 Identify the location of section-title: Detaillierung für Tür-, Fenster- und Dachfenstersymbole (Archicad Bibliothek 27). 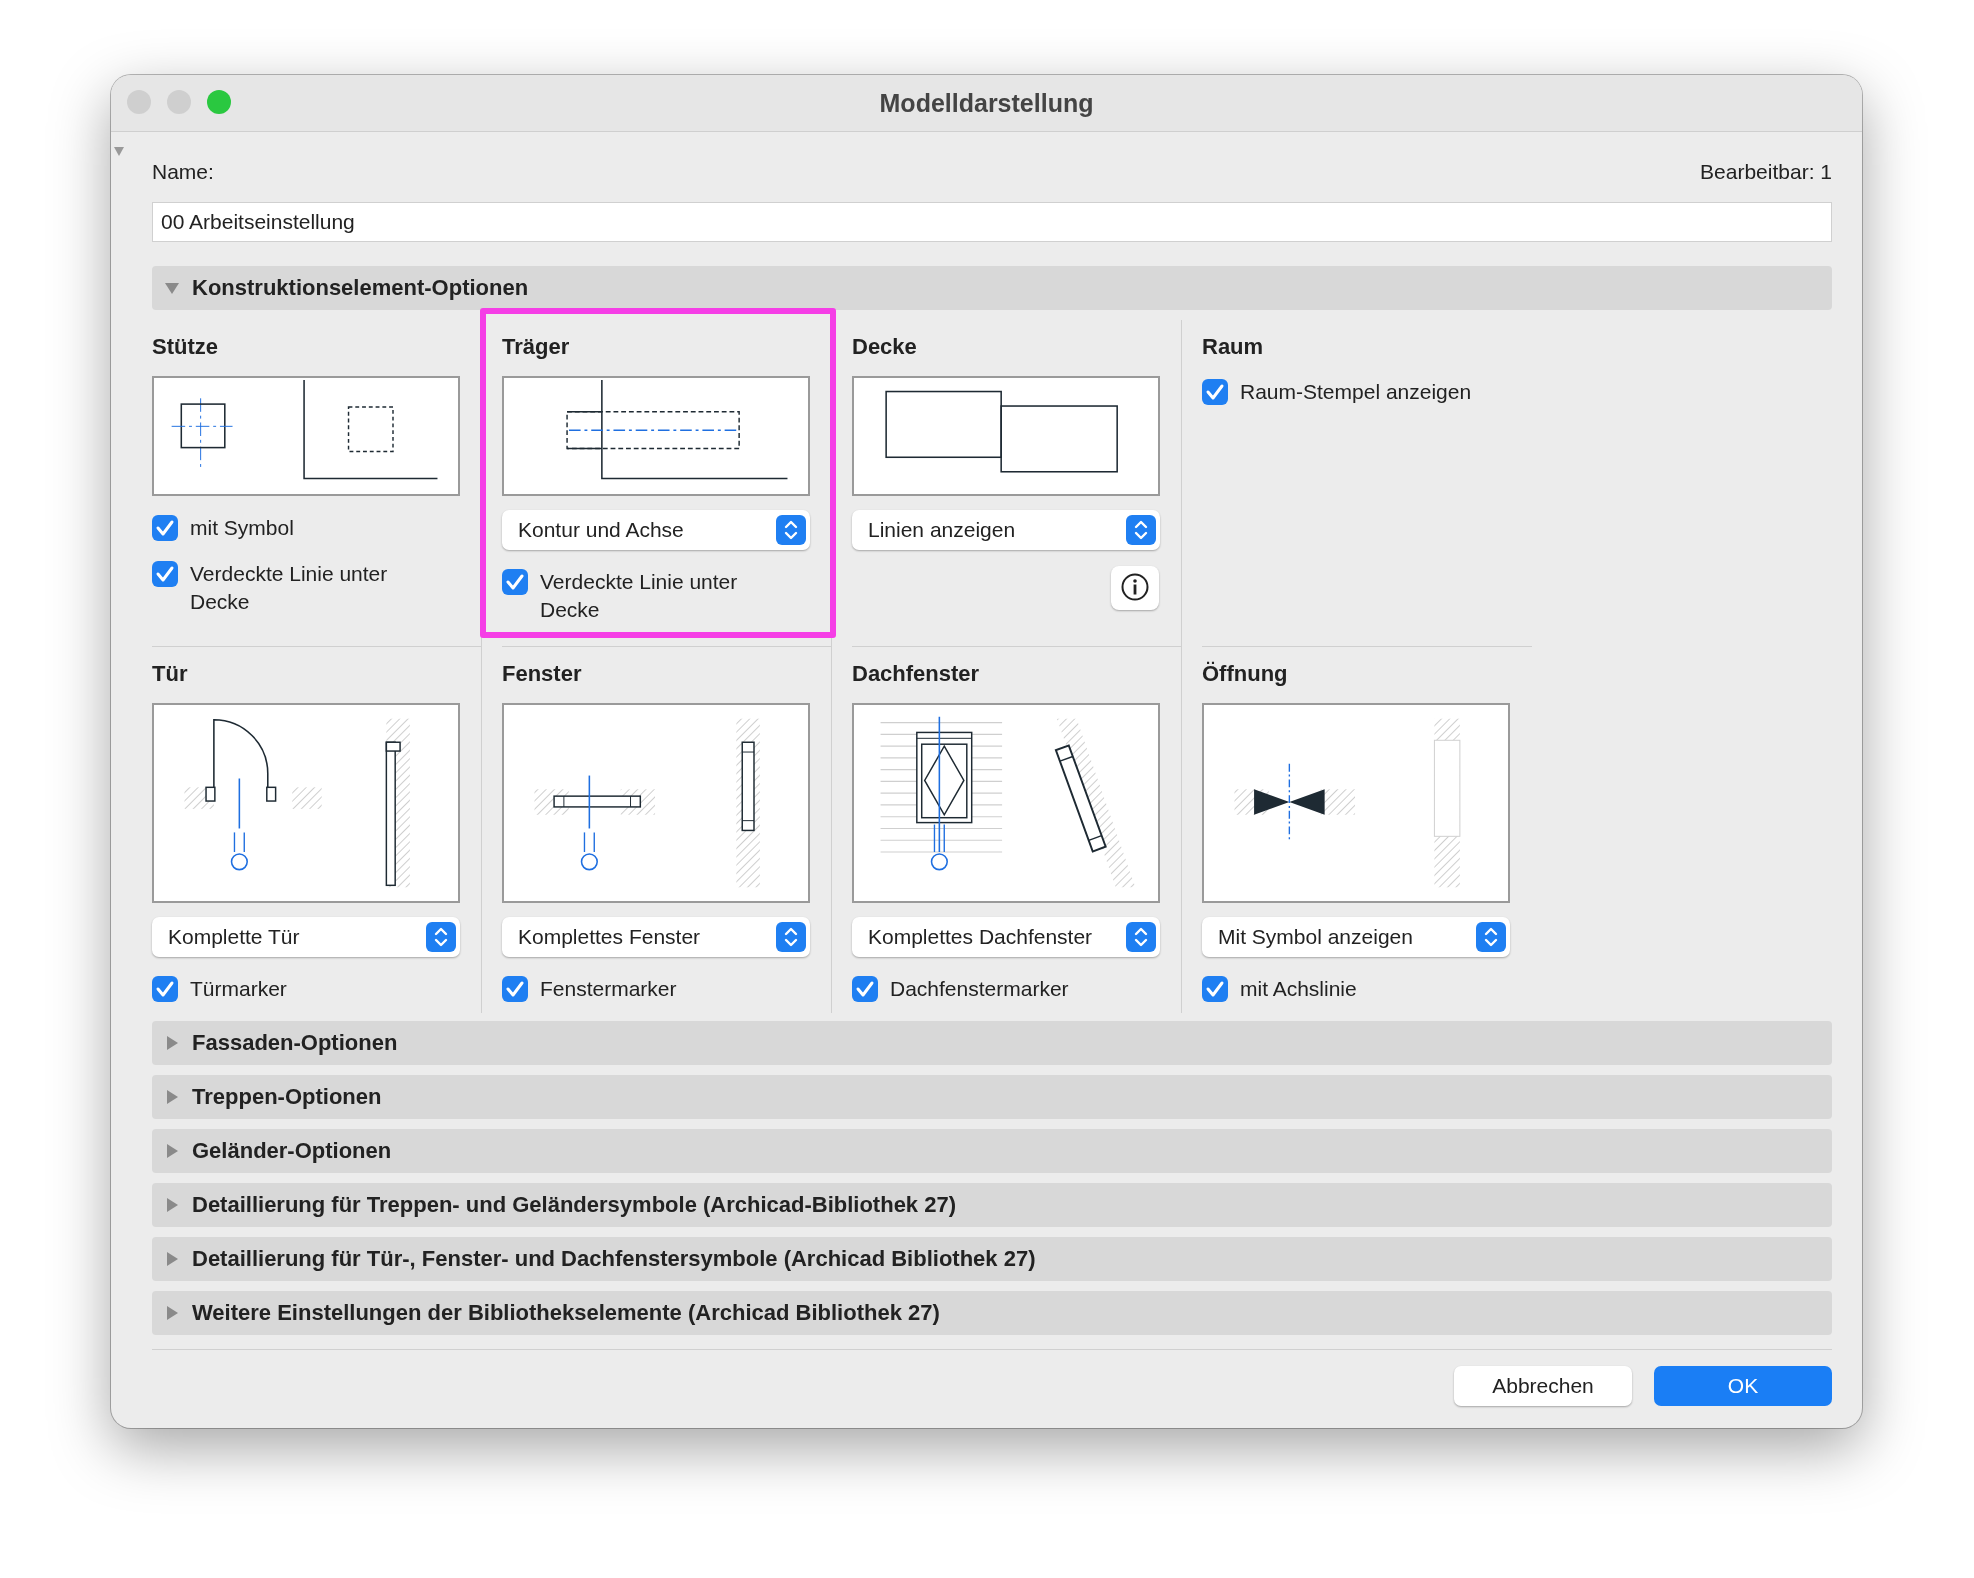
(614, 1259).